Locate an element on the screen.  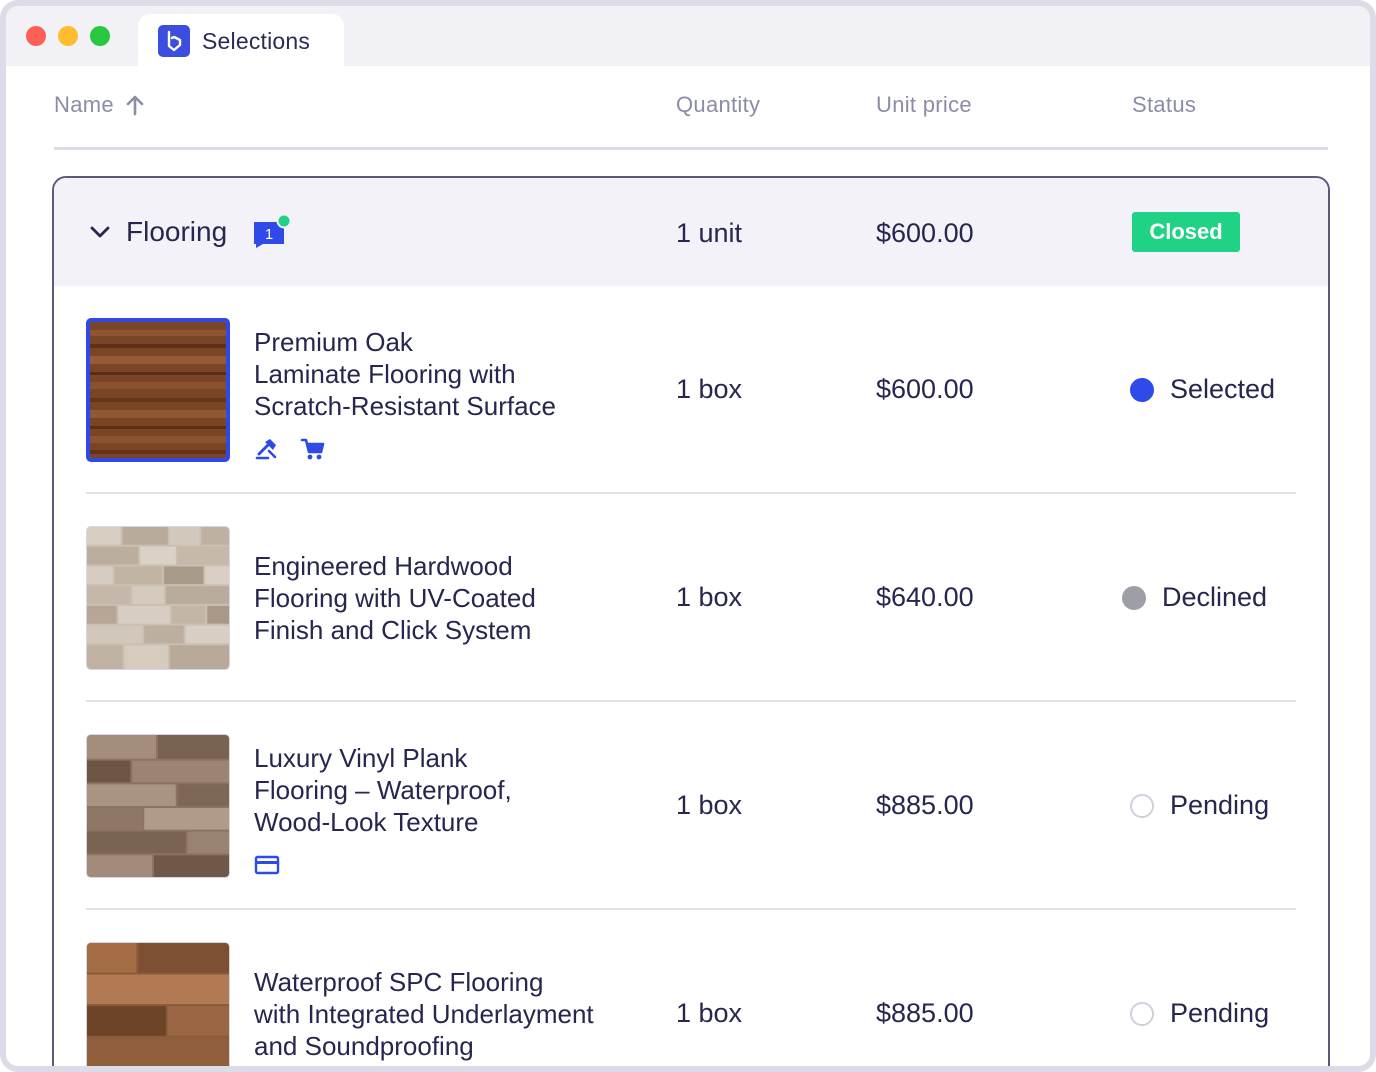
column-header-name: Name is located at coordinates (99, 105).